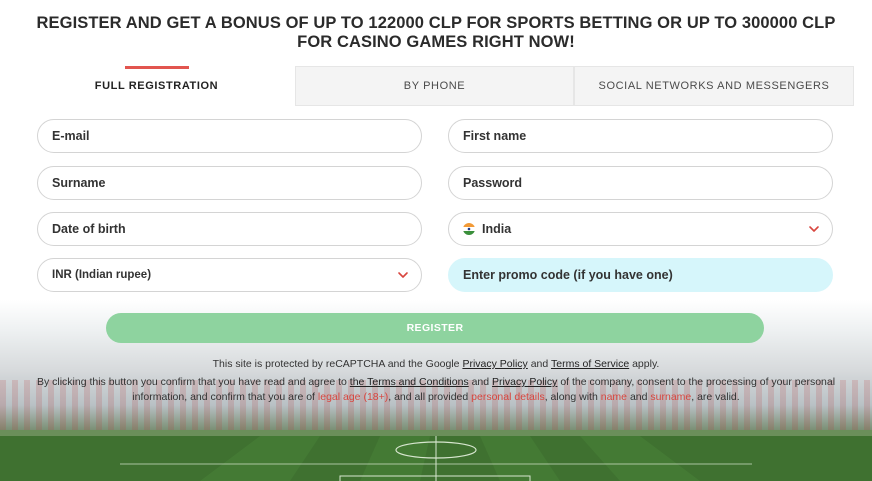 The image size is (872, 481). Describe the element at coordinates (714, 86) in the screenshot. I see `tab-social-networks: SOCIAL NETWORKS AND MESSENGERS` at that location.